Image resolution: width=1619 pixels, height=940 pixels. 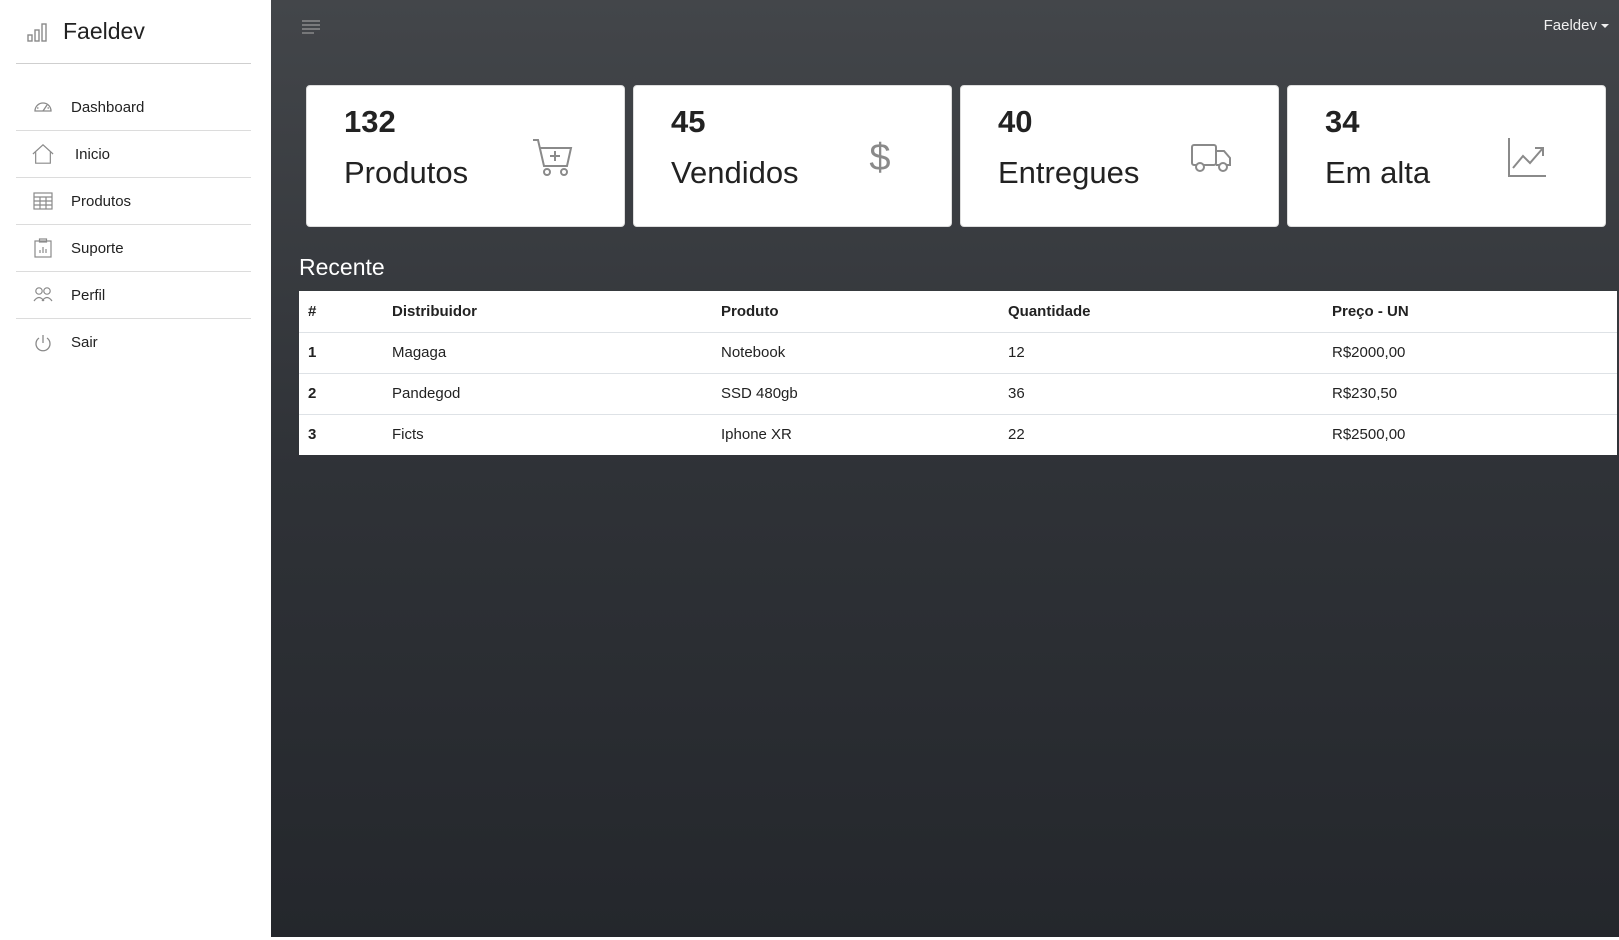 I want to click on graph-up-icon, so click(x=1527, y=157).